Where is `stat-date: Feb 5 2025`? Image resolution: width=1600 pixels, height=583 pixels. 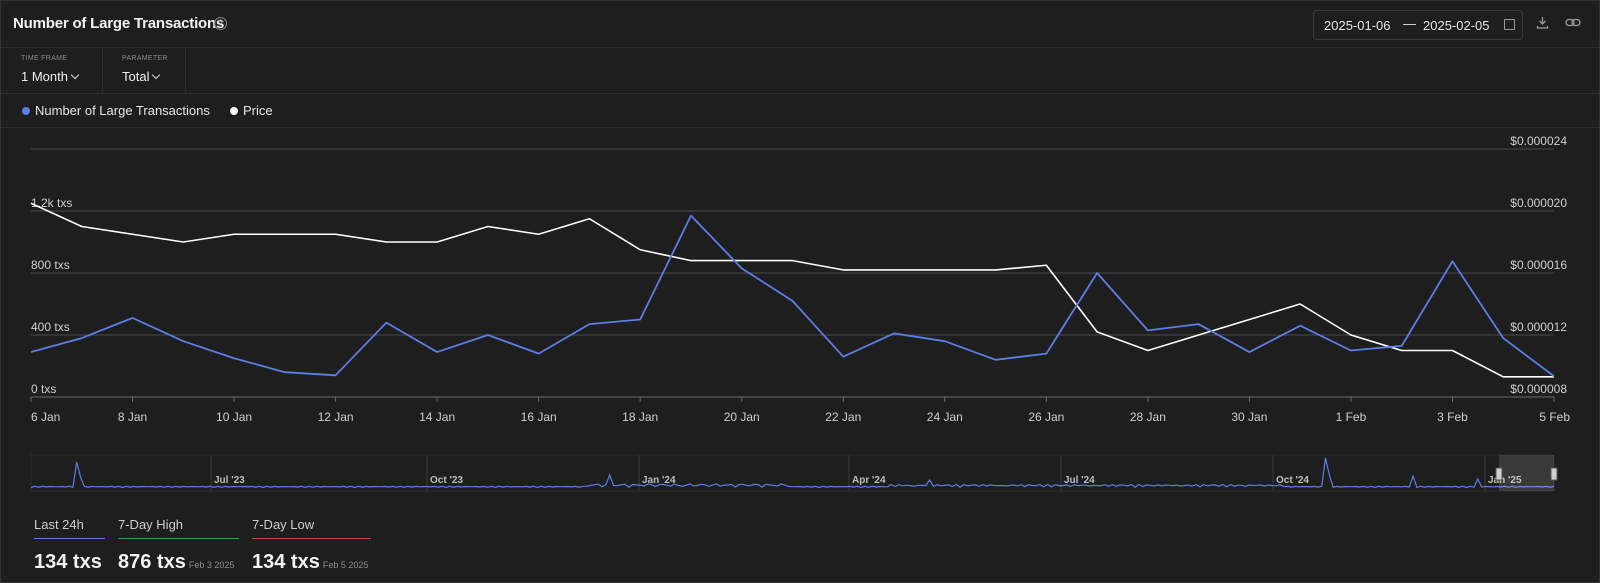 stat-date: Feb 5 2025 is located at coordinates (345, 565).